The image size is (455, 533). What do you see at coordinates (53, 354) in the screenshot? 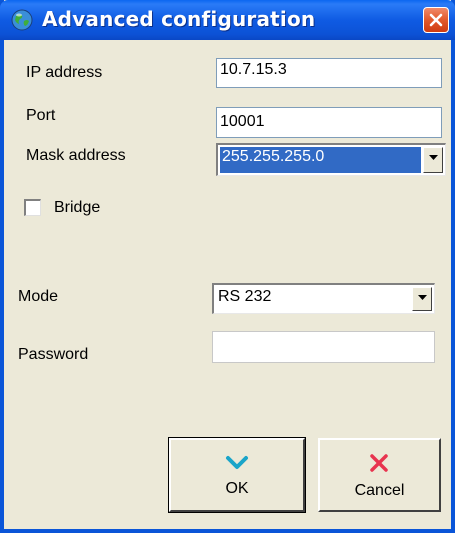
I see `password-label: Password` at bounding box center [53, 354].